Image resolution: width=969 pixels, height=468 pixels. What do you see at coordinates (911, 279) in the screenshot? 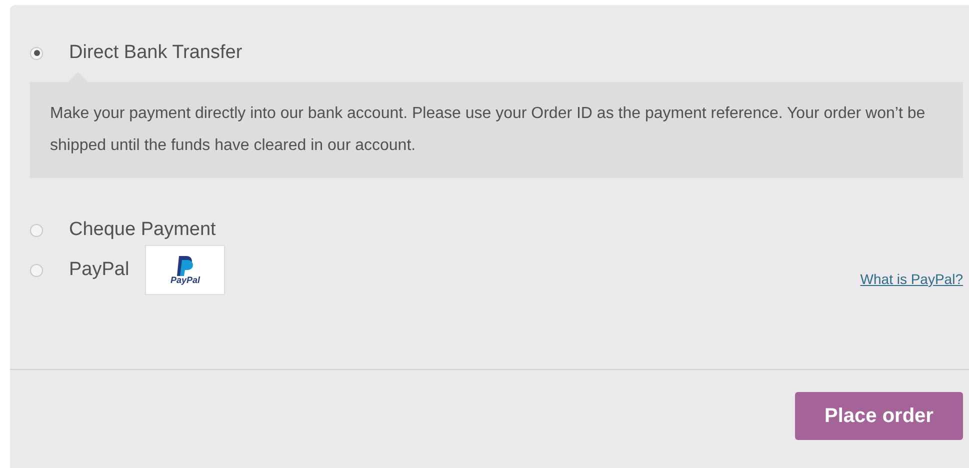
I see `what-is-paypal-link: What is PayPal?` at bounding box center [911, 279].